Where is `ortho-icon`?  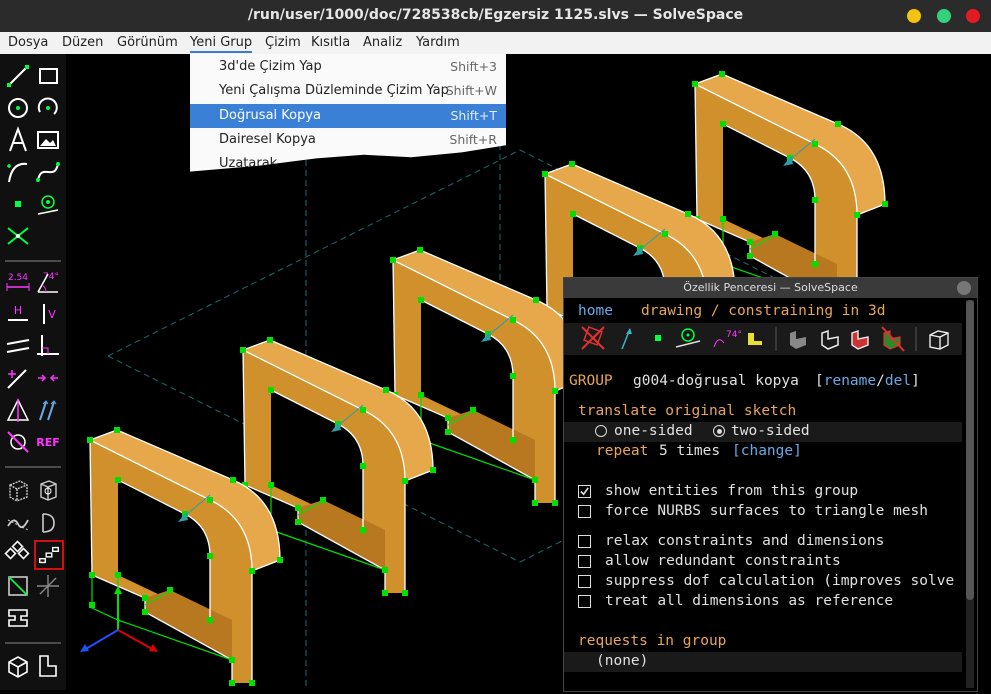 ortho-icon is located at coordinates (48, 666).